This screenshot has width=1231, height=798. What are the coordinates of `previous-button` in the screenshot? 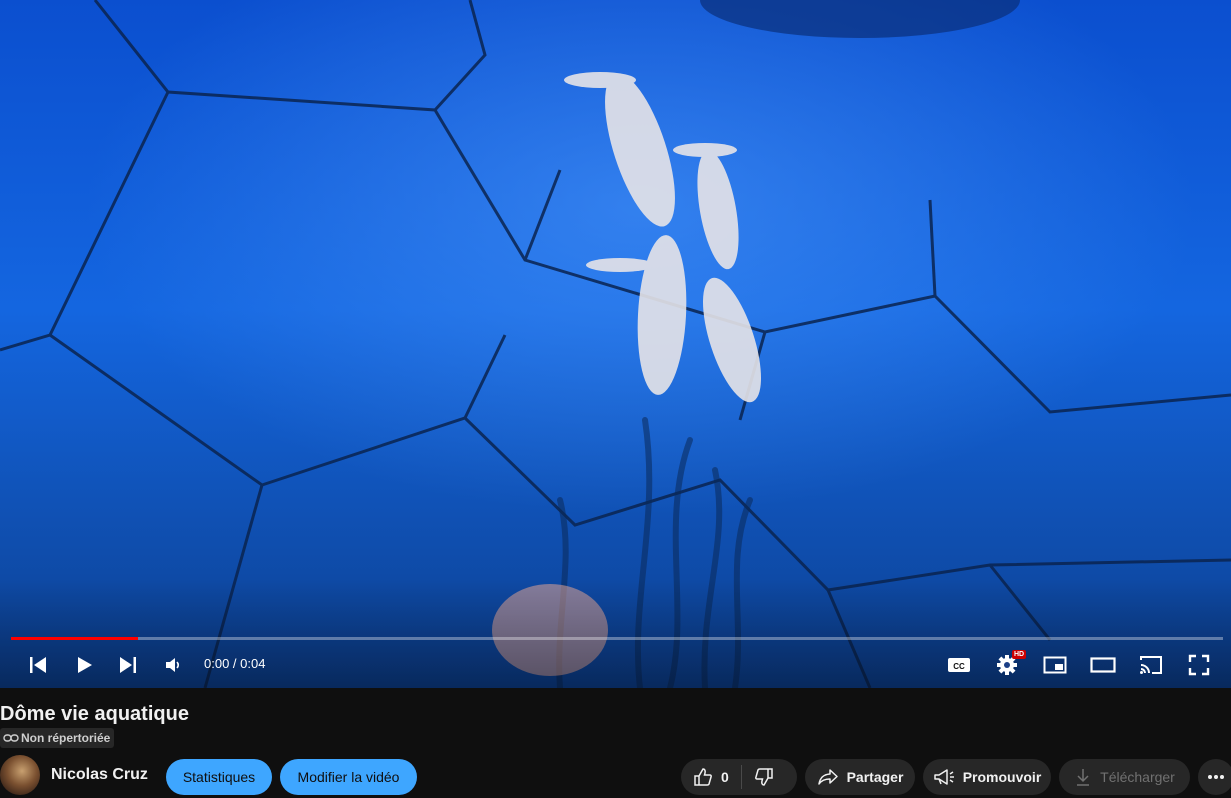 It's located at (38, 665).